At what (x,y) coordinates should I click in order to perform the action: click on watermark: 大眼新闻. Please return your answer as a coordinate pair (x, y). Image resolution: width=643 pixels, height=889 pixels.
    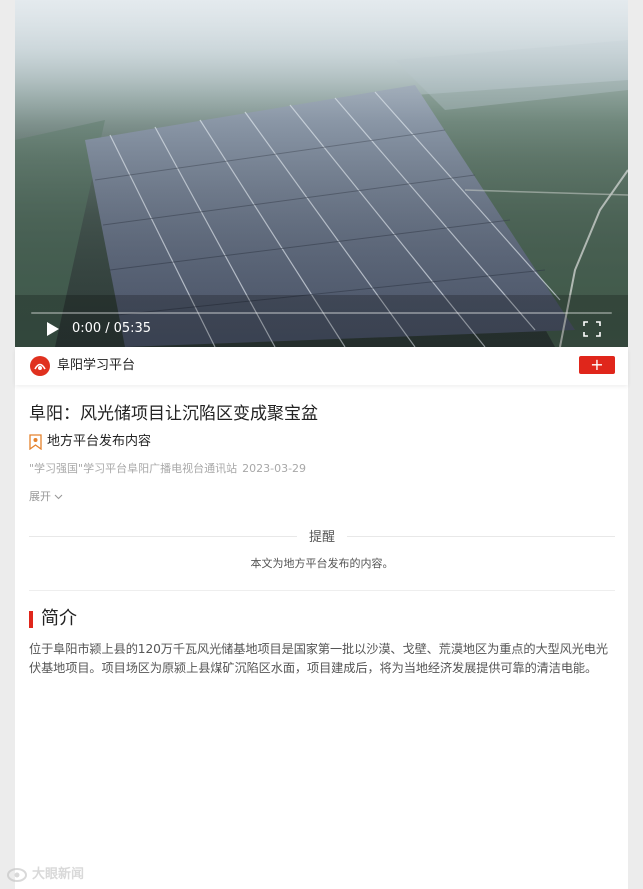
    Looking at the image, I should click on (45, 875).